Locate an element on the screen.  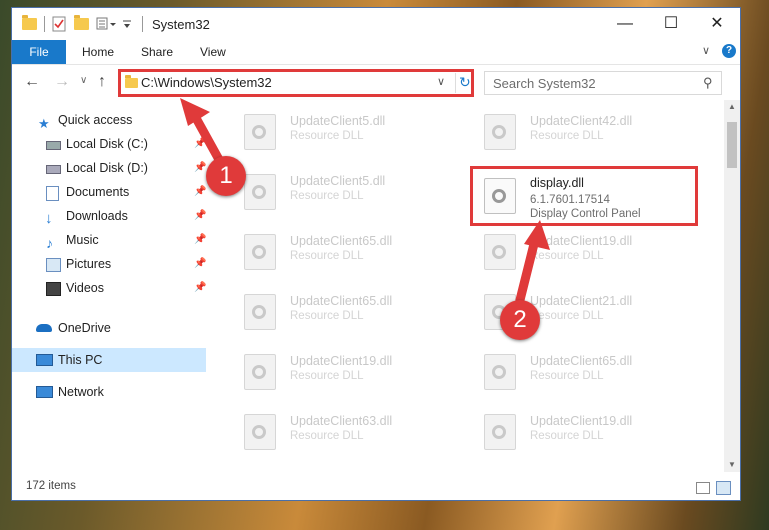
step-2-callout: 2 is located at coordinates (520, 320).